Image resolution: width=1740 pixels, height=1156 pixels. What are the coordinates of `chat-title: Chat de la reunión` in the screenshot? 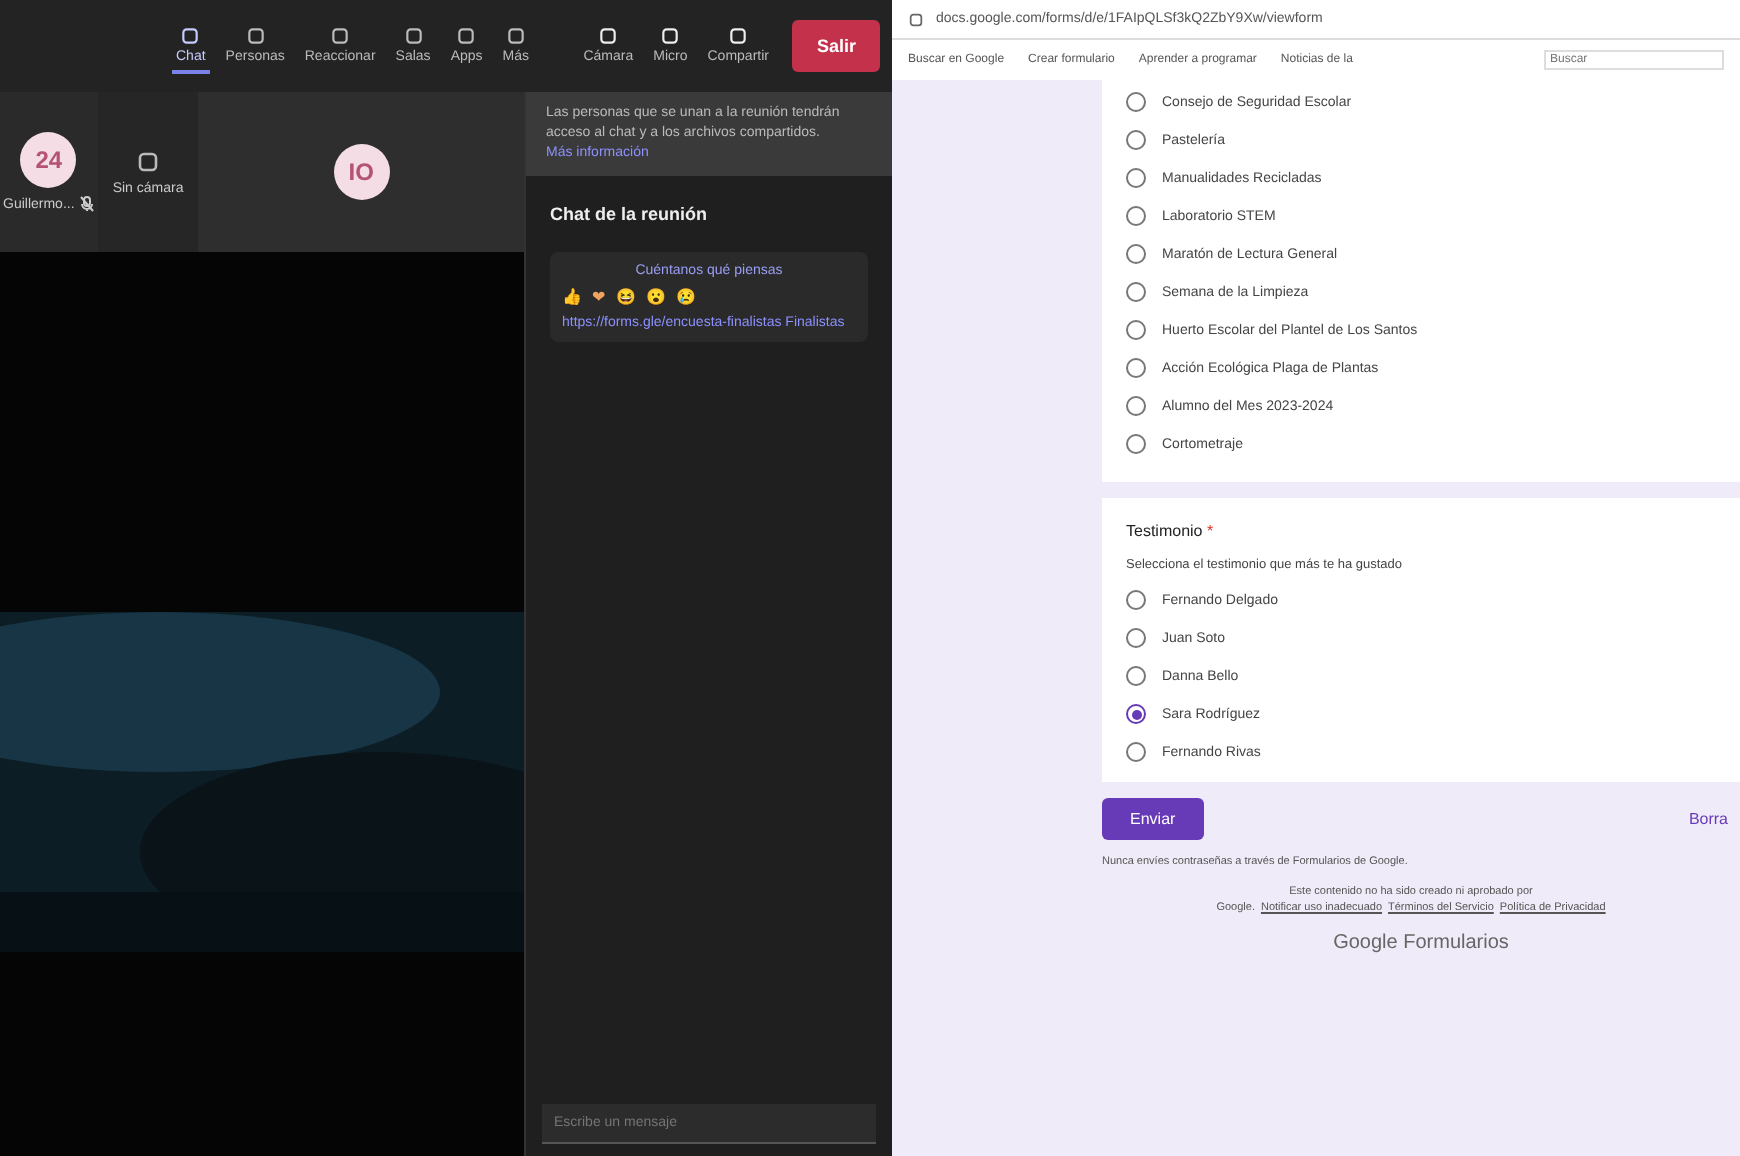 It's located at (629, 215).